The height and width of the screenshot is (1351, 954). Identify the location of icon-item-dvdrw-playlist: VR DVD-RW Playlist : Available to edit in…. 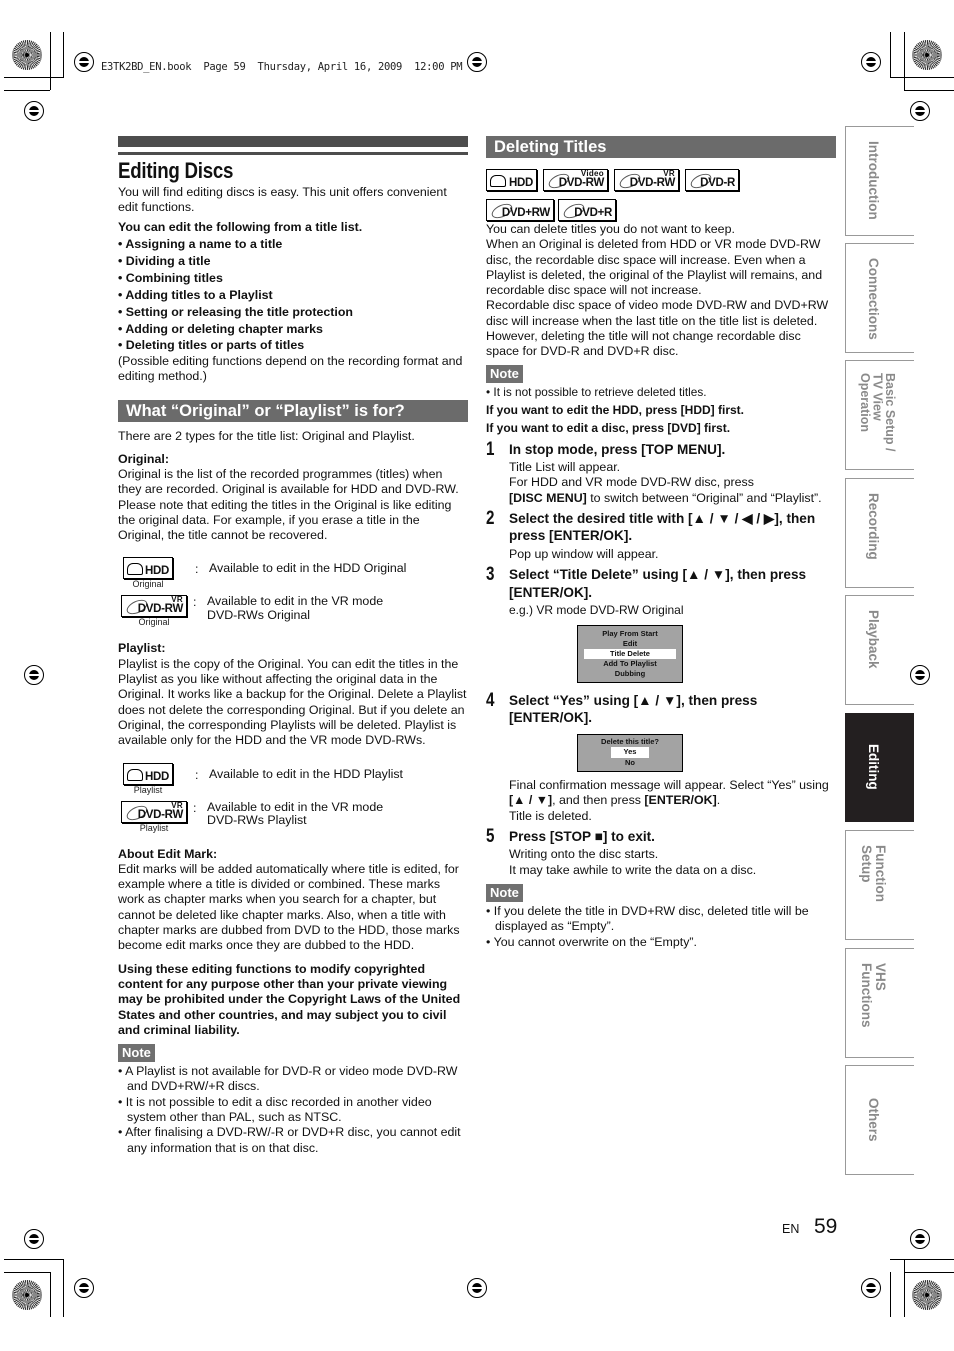
(293, 816).